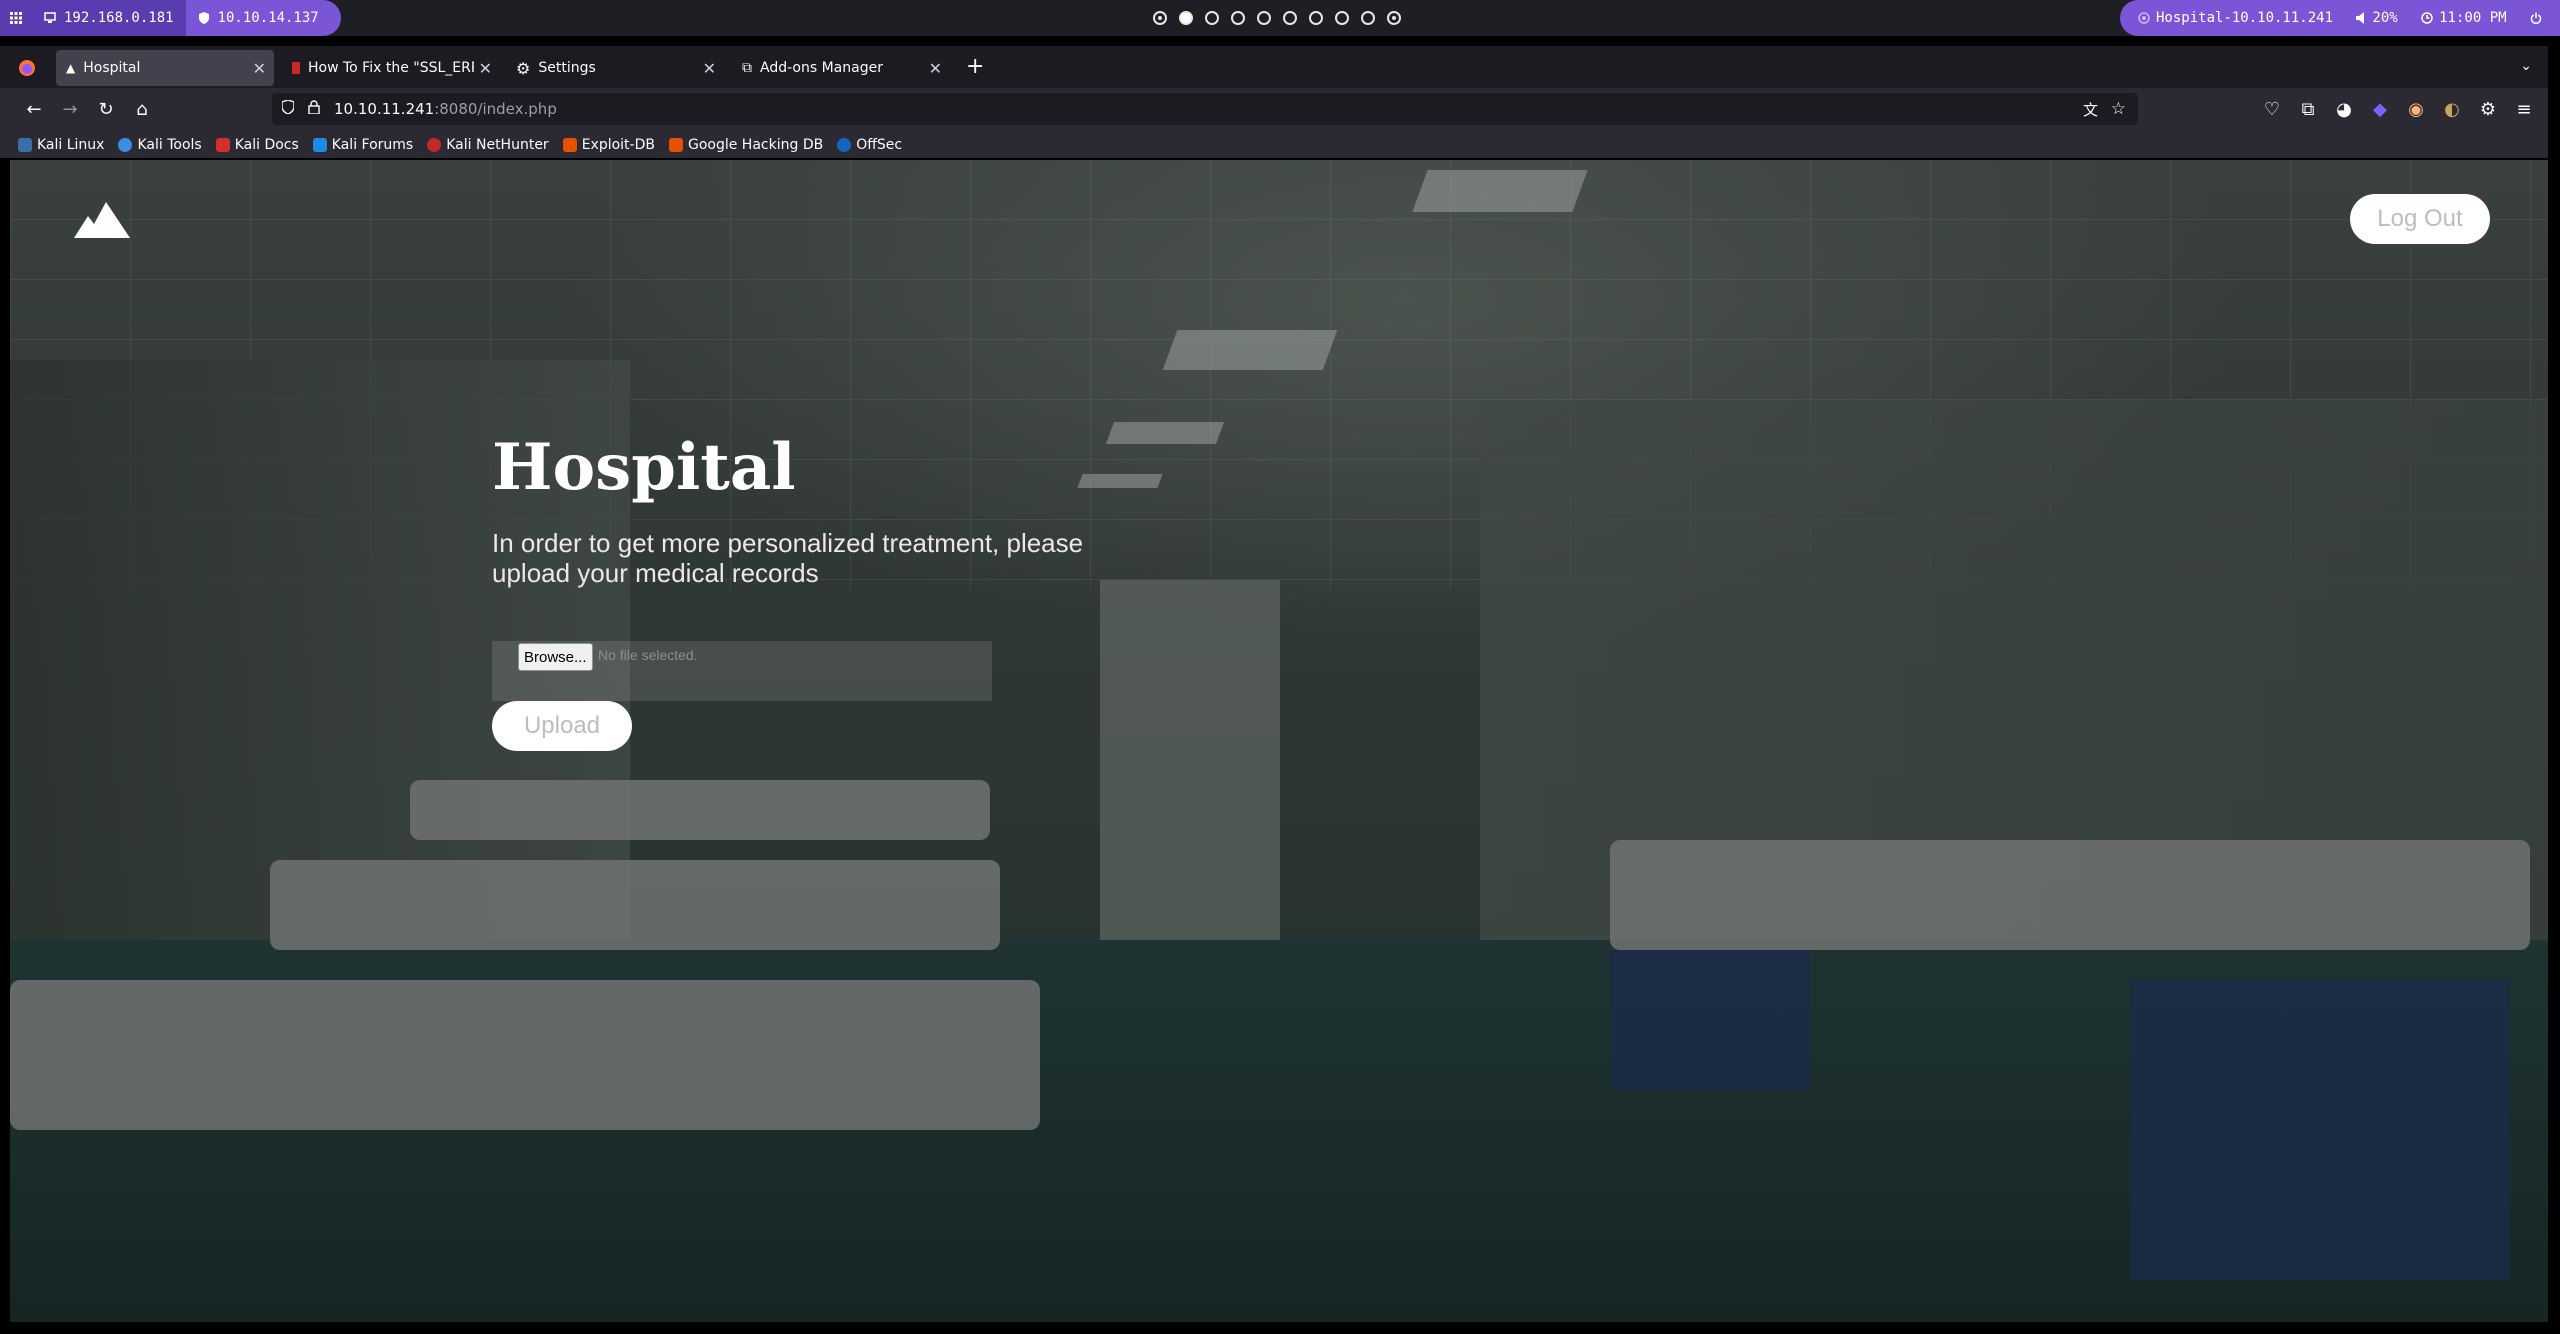  What do you see at coordinates (2420, 219) in the screenshot?
I see `logout-button: Log Out` at bounding box center [2420, 219].